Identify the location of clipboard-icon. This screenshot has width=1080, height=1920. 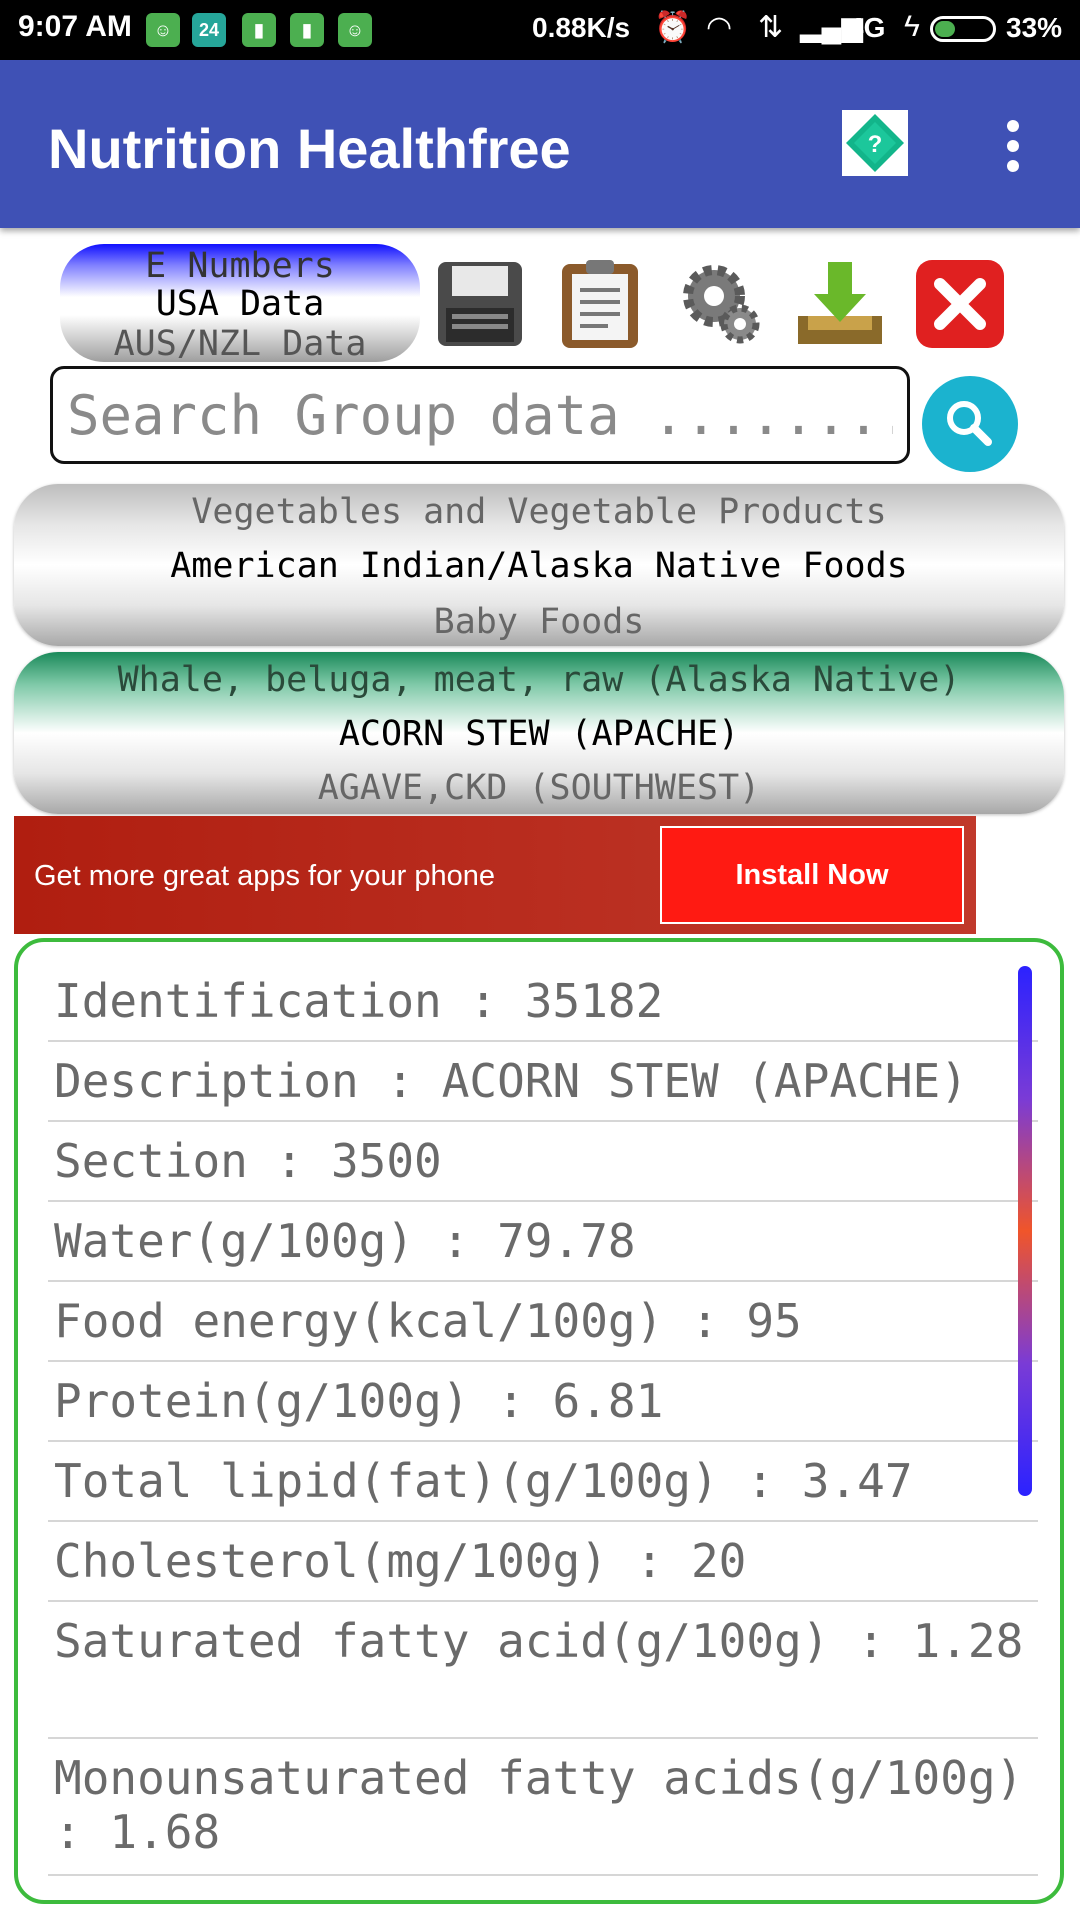
(600, 304).